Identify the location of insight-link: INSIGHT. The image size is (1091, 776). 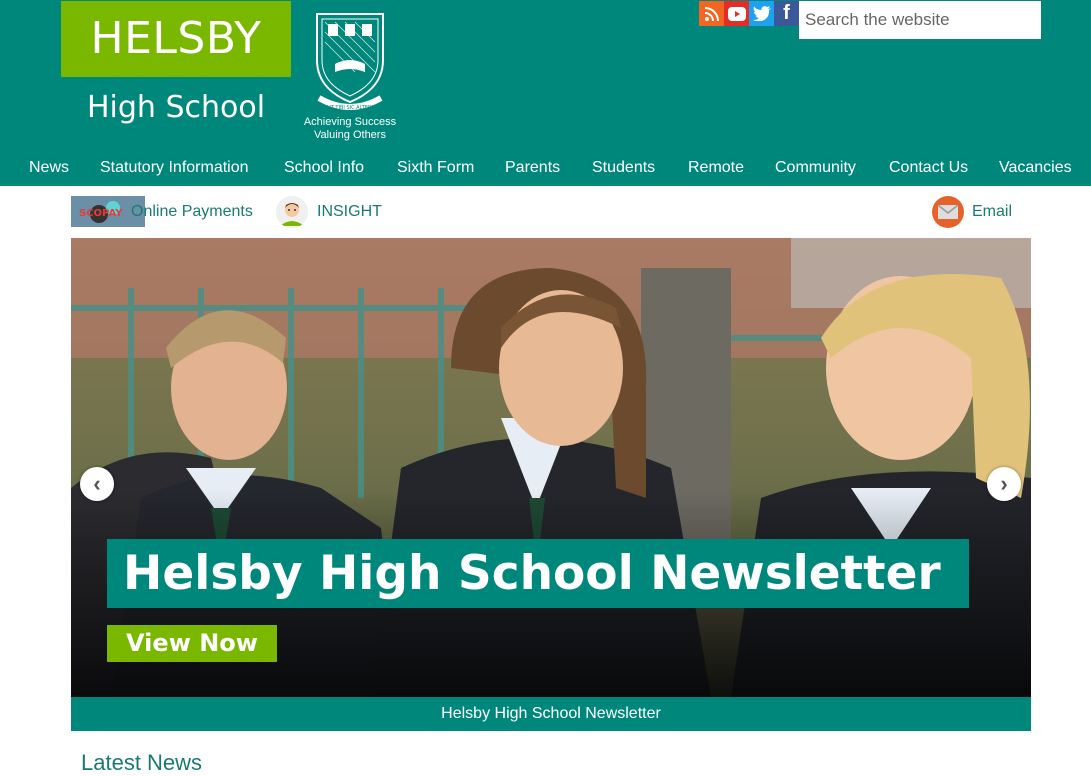
(329, 212).